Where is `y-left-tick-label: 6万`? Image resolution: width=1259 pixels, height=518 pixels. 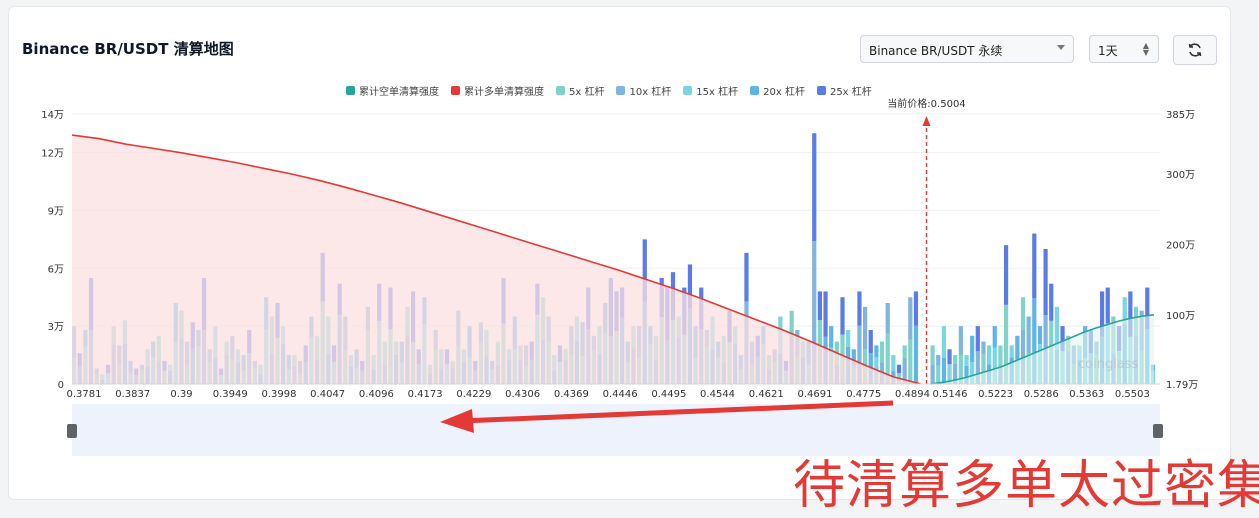 y-left-tick-label: 6万 is located at coordinates (56, 269).